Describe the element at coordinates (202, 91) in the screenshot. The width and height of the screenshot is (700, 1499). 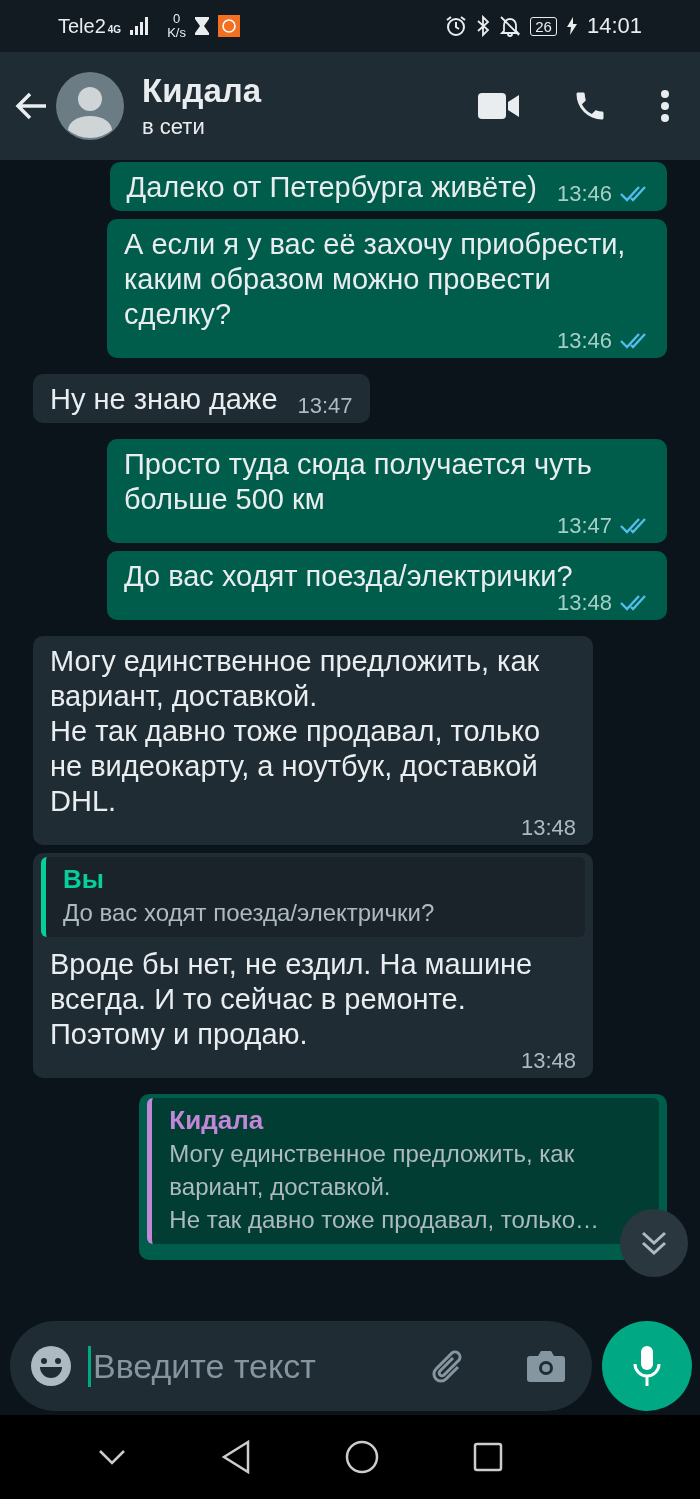
I see `contact-name: Кидала` at that location.